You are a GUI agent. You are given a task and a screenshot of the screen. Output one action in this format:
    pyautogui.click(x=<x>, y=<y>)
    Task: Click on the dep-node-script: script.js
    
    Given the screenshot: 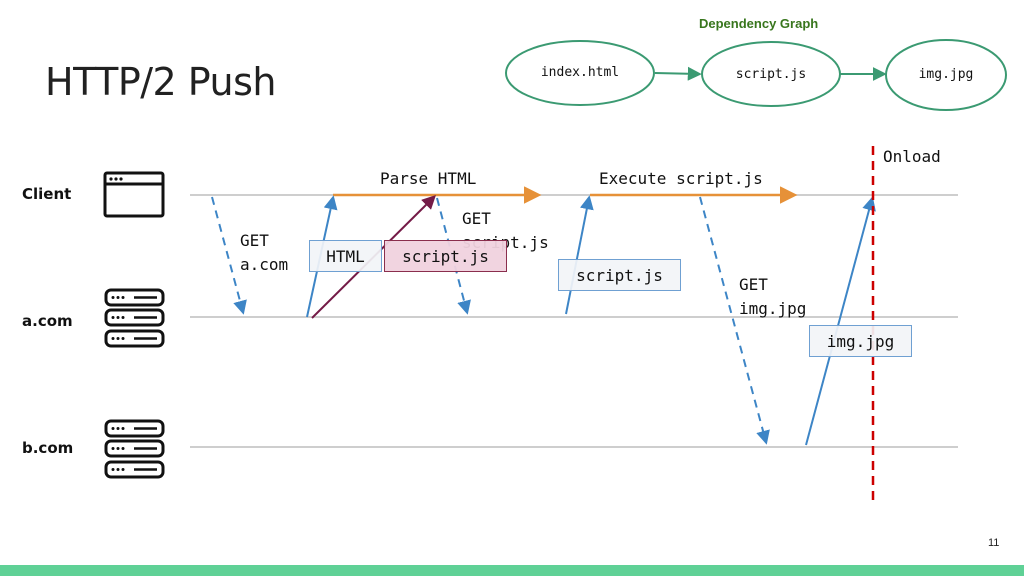 What is the action you would take?
    pyautogui.click(x=771, y=74)
    